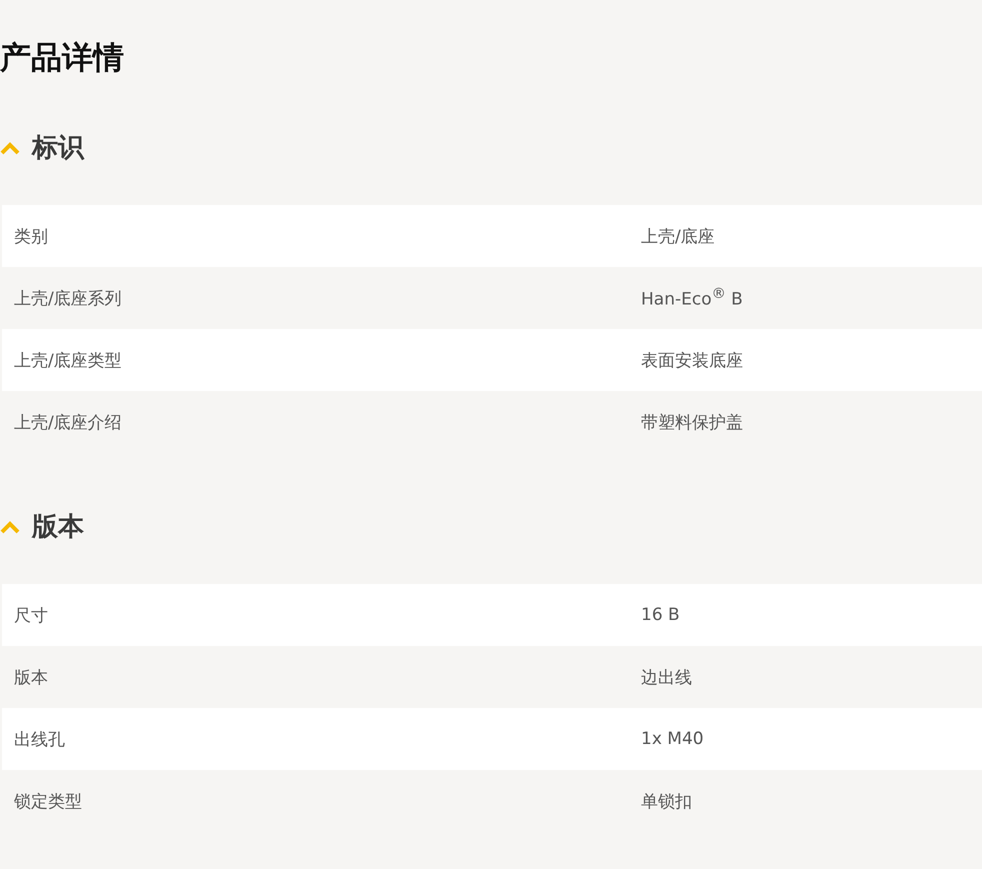  I want to click on property-label: 出线孔, so click(39, 739).